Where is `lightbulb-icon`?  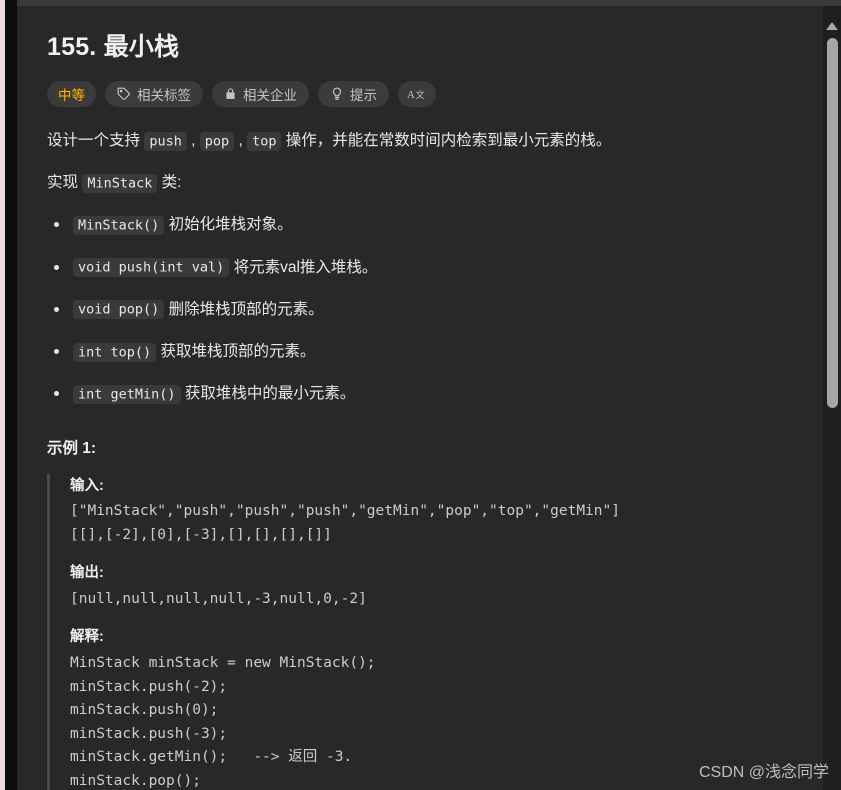 lightbulb-icon is located at coordinates (337, 94).